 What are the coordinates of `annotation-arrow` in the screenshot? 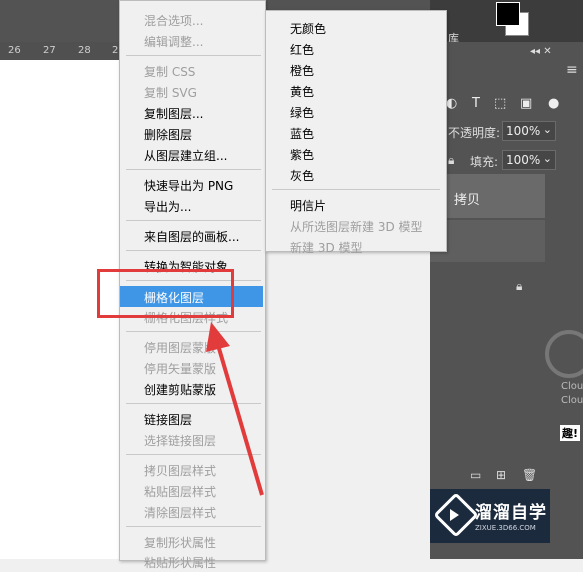 It's located at (235, 409).